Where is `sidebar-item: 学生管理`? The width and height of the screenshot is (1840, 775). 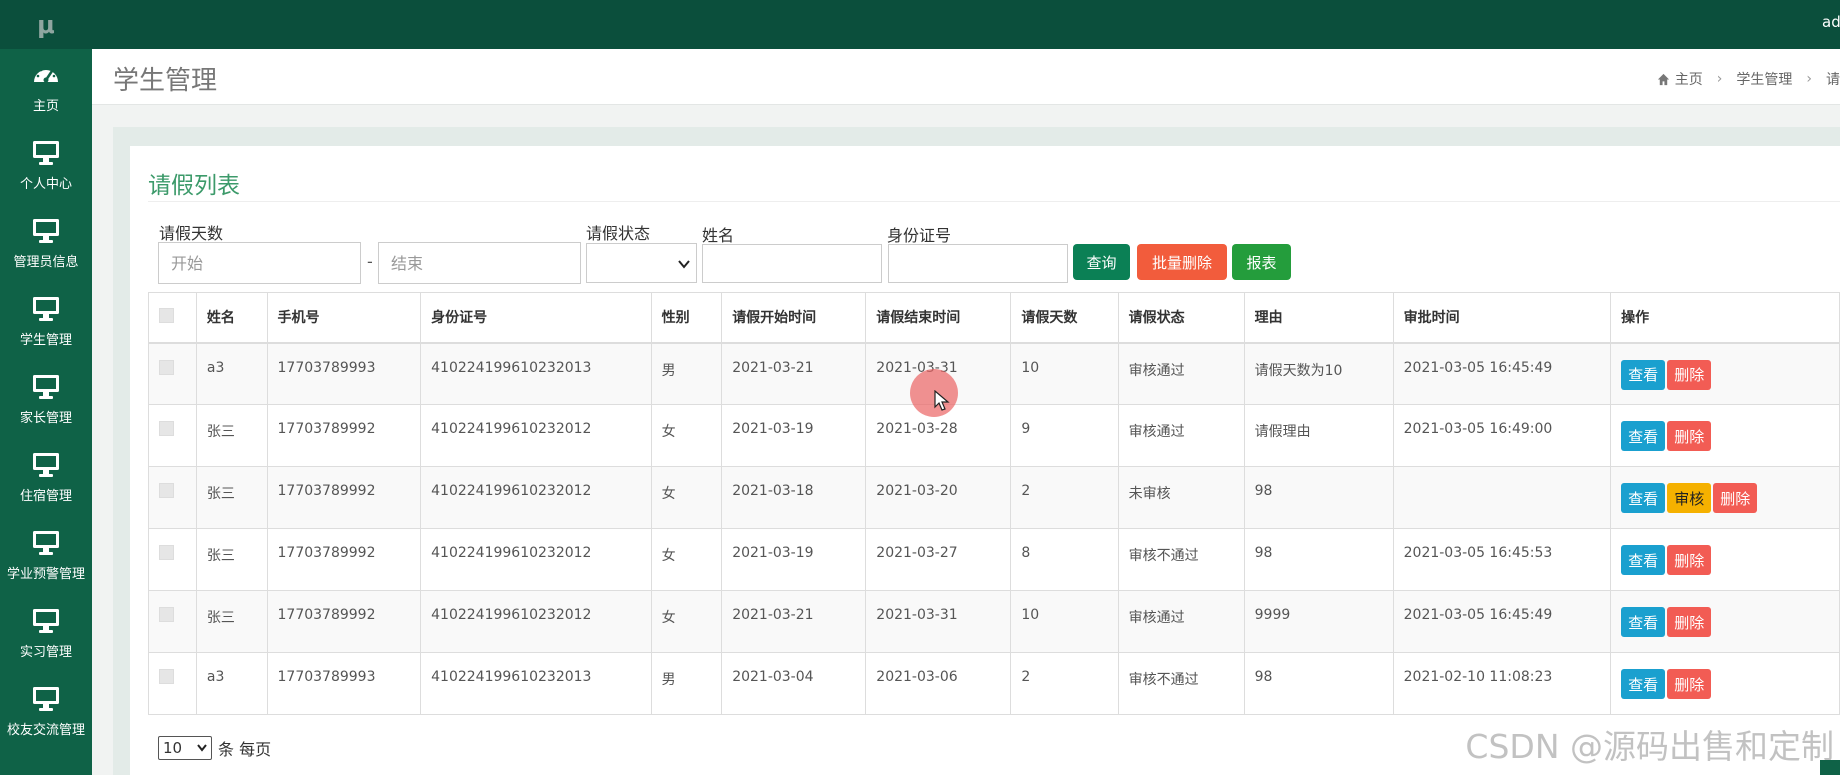
sidebar-item: 学生管理 is located at coordinates (46, 322).